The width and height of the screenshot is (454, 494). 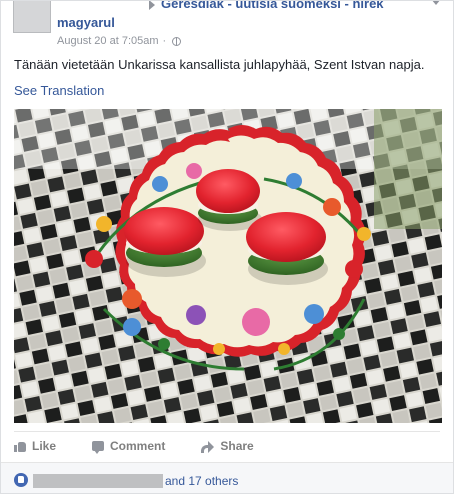 I want to click on chevron-down-icon, so click(x=436, y=5).